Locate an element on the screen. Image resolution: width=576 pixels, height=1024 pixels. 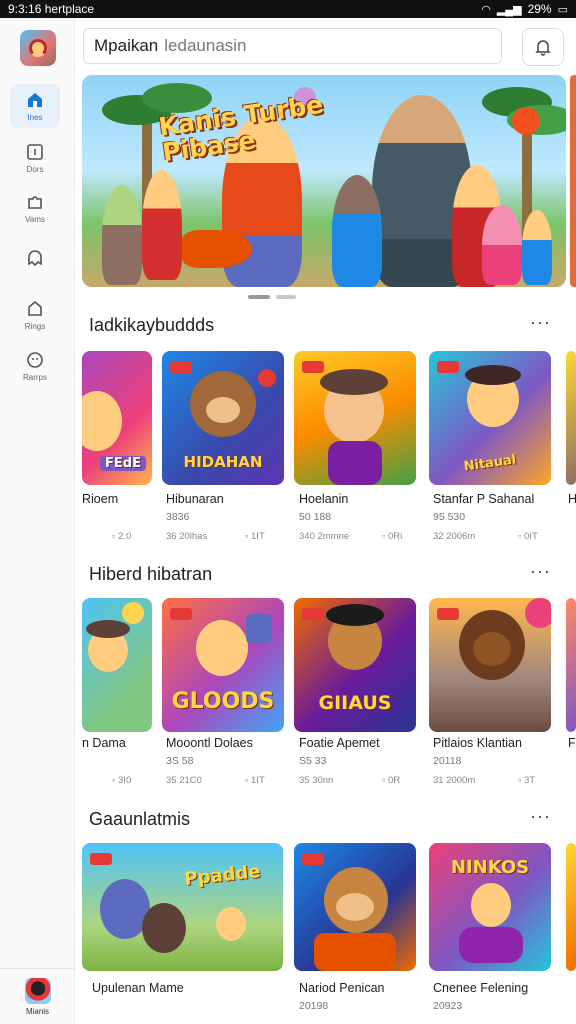
game-meta: ▫ 0Ri is located at coordinates (392, 536).